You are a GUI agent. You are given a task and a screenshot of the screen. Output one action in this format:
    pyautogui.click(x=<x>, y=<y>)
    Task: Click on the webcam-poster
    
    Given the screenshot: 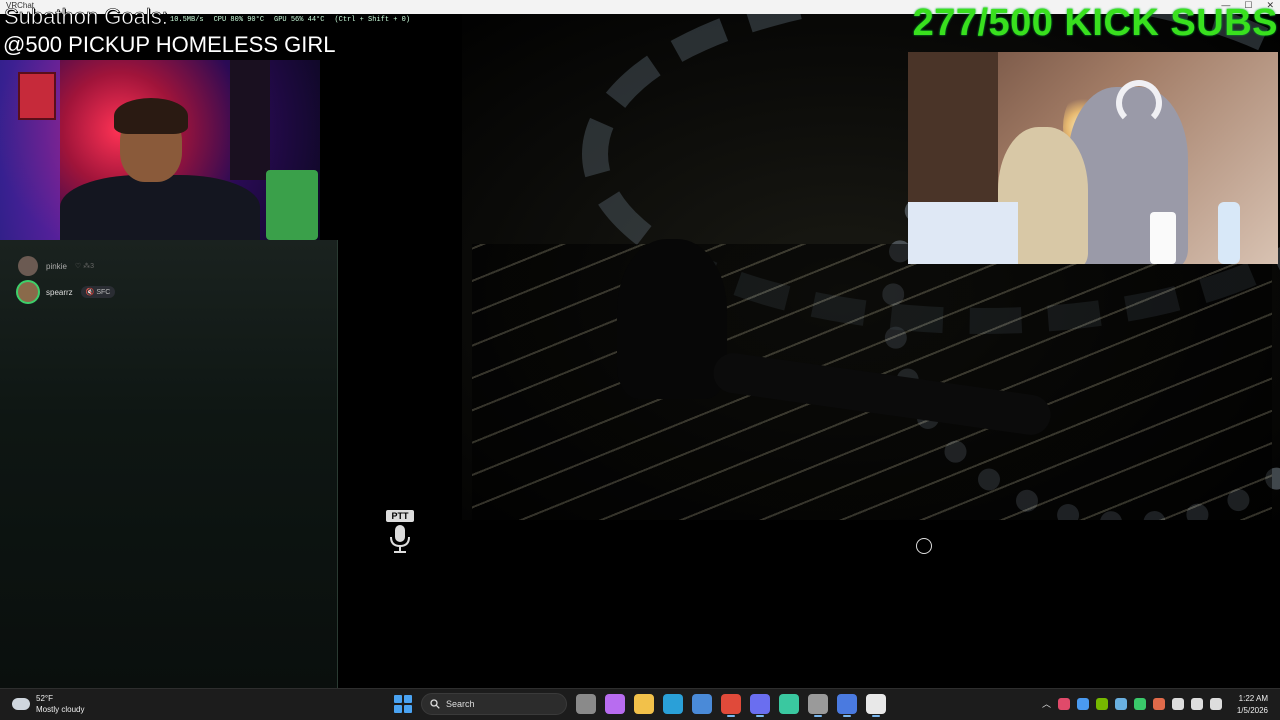 What is the action you would take?
    pyautogui.click(x=37, y=96)
    